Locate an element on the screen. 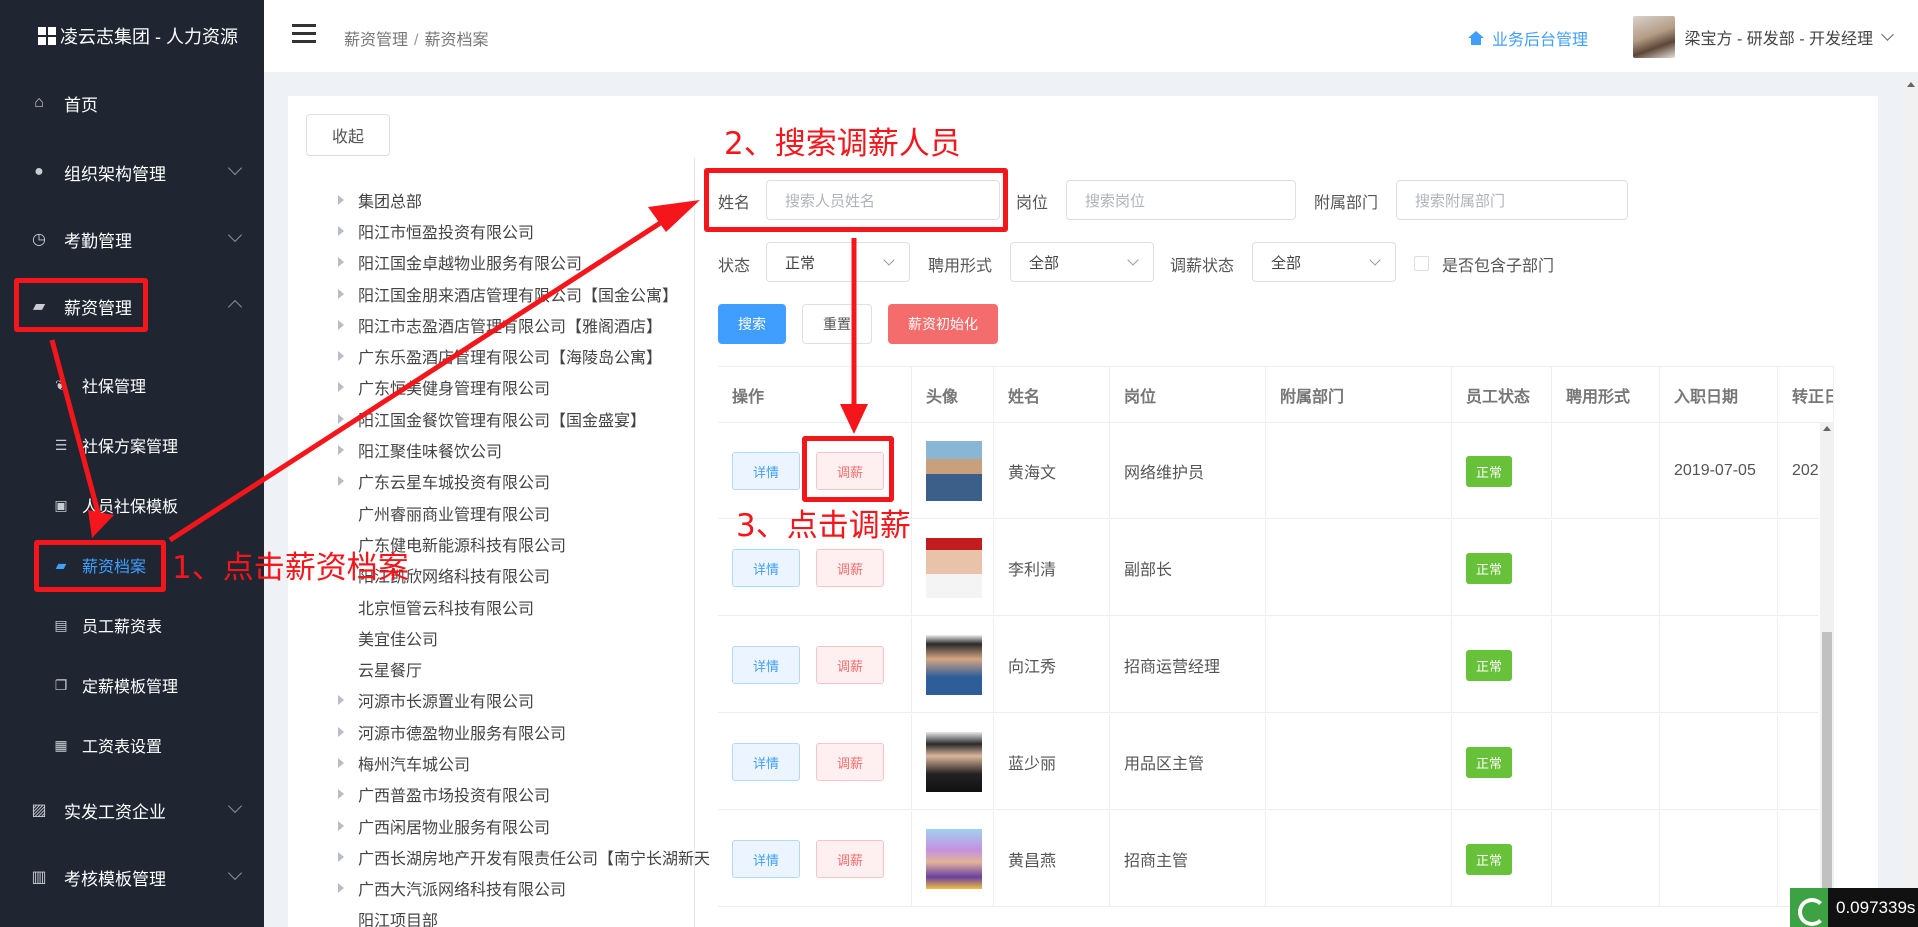  menu-attendance: ◷ 考勤管理 is located at coordinates (132, 239).